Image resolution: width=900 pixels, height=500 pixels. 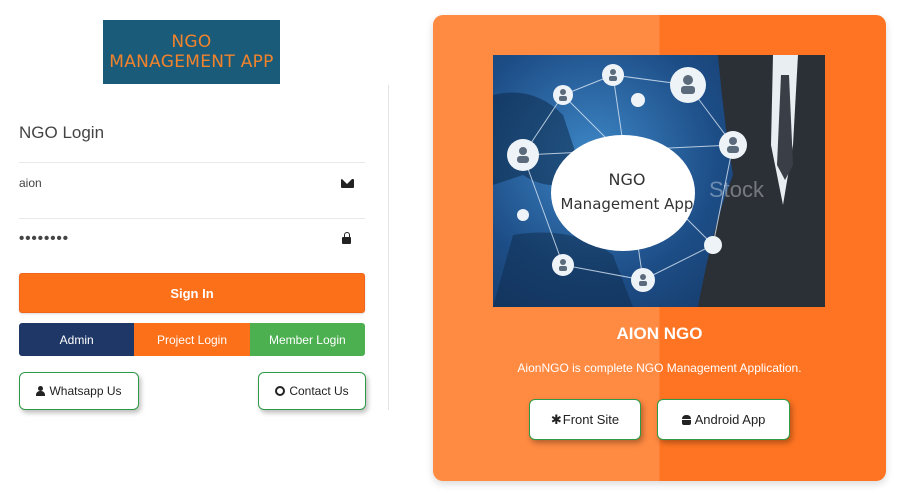 What do you see at coordinates (192, 238) in the screenshot?
I see `password-field: ••••••••` at bounding box center [192, 238].